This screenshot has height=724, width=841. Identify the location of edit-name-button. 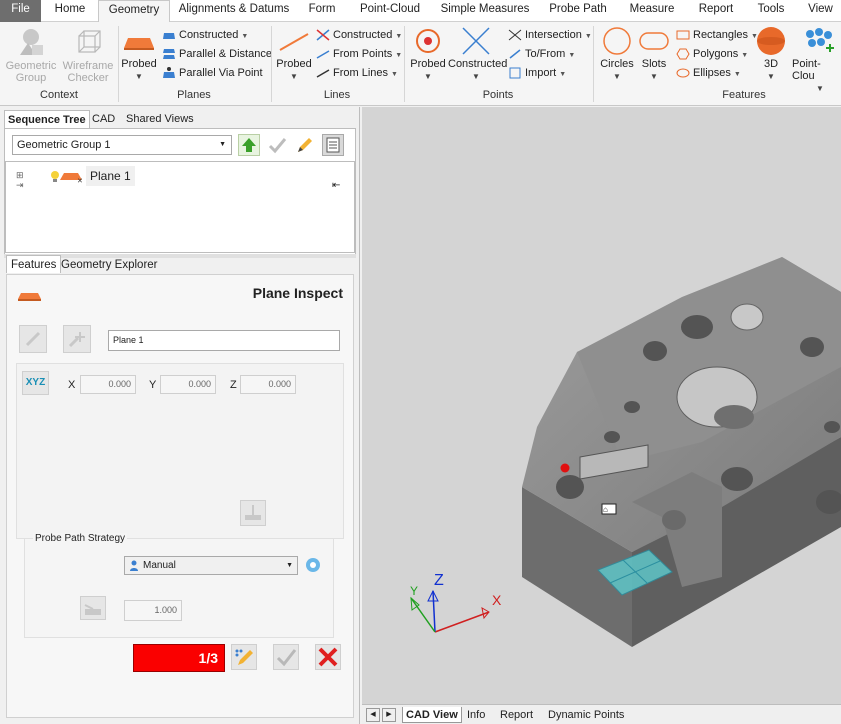
(33, 339).